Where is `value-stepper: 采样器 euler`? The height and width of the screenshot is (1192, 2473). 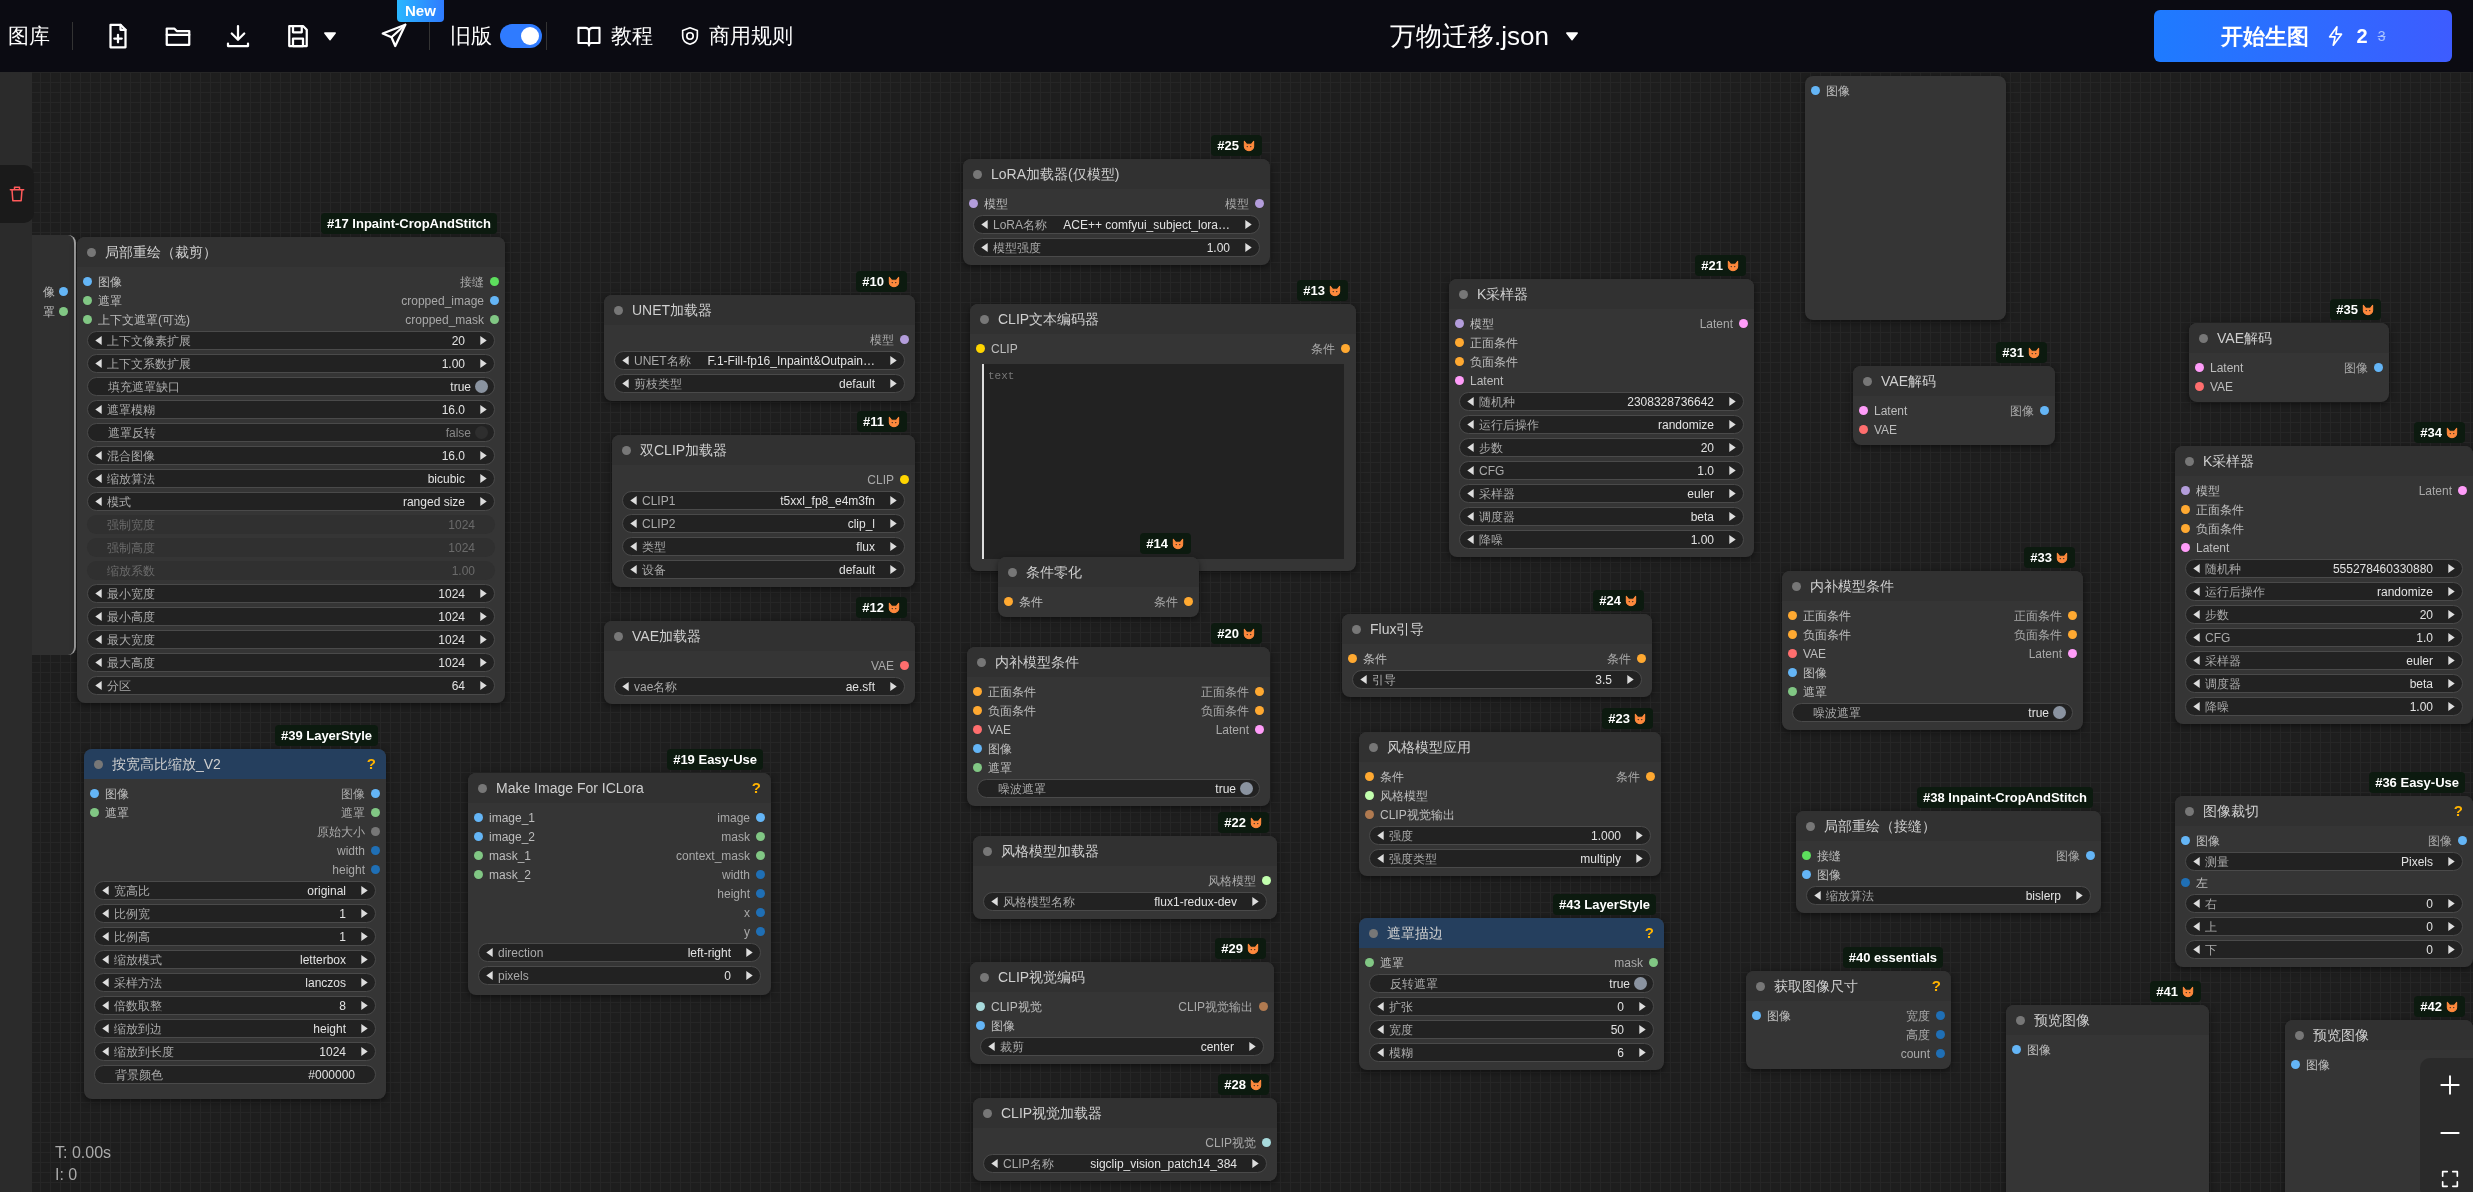 value-stepper: 采样器 euler is located at coordinates (2324, 660).